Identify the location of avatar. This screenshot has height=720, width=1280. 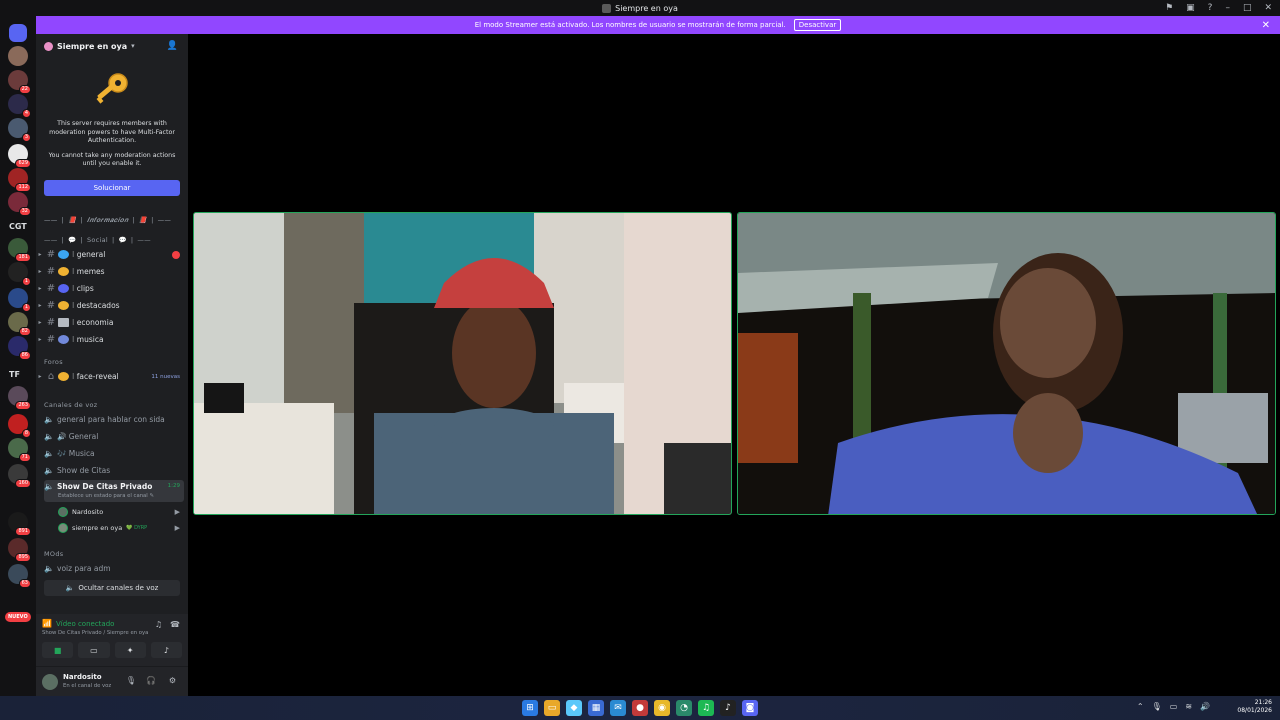
(50, 682).